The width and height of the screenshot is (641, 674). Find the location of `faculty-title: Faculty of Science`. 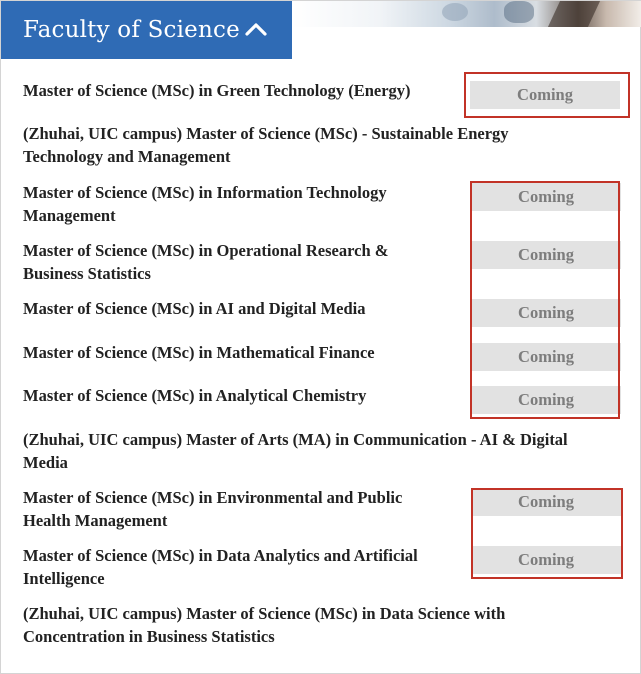

faculty-title: Faculty of Science is located at coordinates (131, 30).